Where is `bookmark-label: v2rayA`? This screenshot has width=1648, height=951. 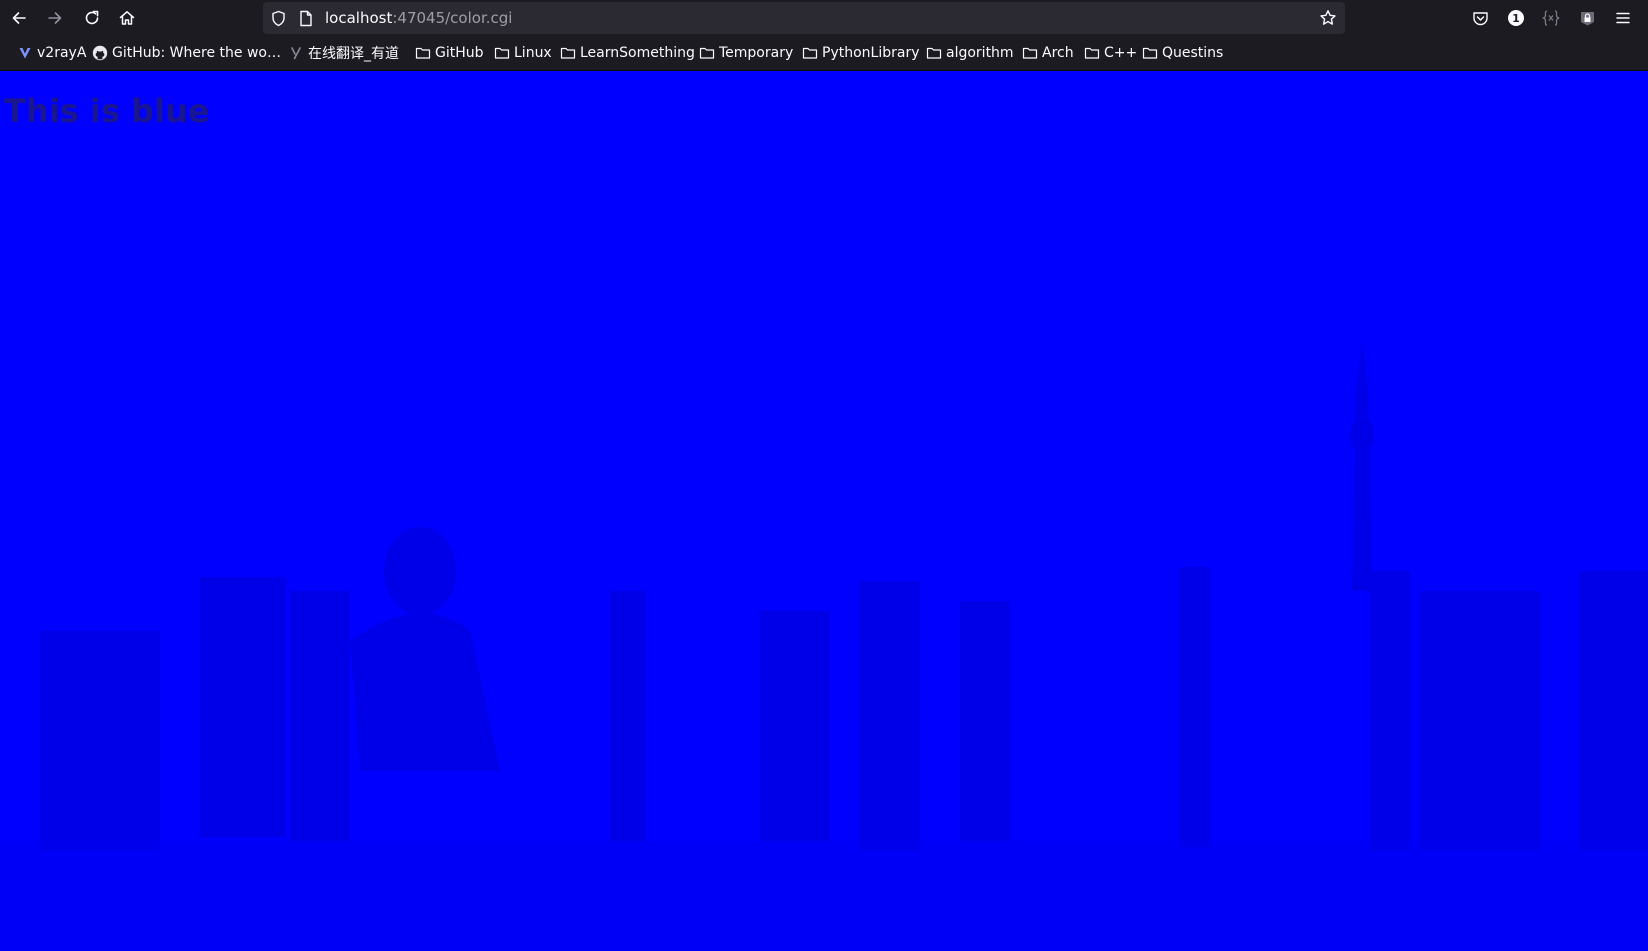
bookmark-label: v2rayA is located at coordinates (62, 53).